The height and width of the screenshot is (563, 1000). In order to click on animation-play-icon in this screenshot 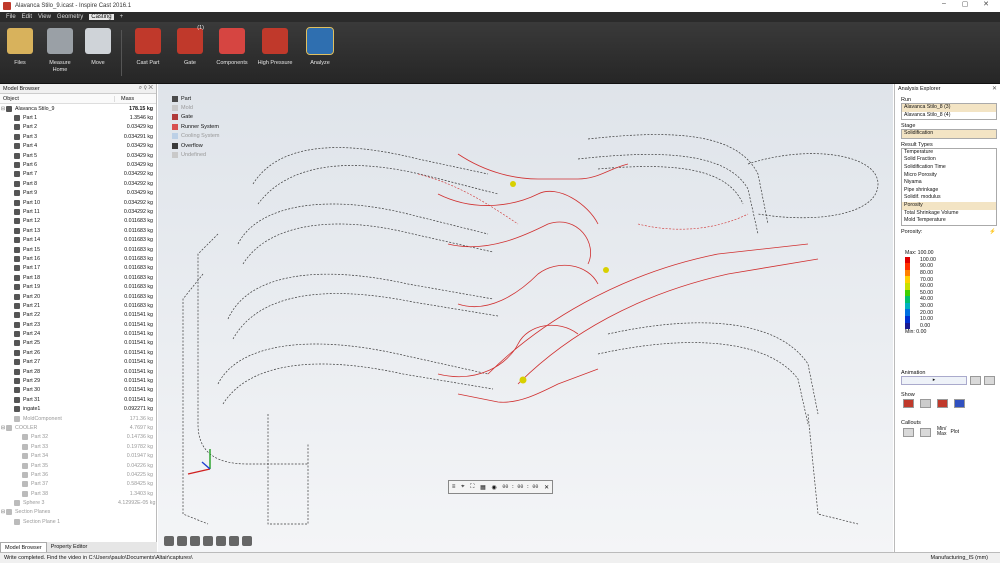, I will do `click(975, 380)`.